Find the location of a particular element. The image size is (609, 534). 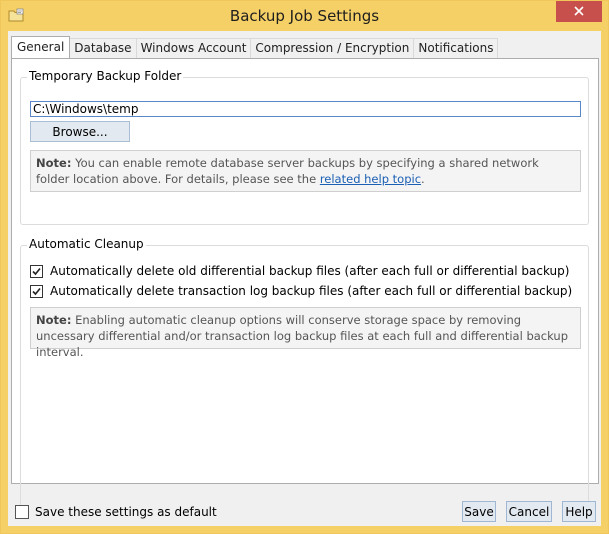

delete-differential-checkbox is located at coordinates (36, 271).